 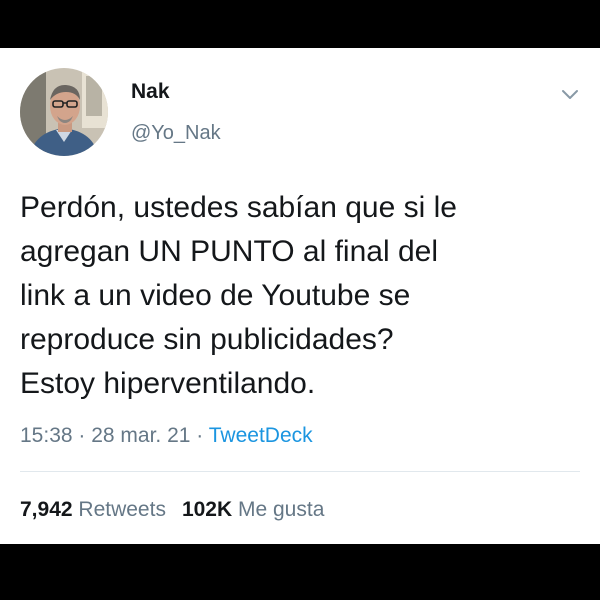 I want to click on avatar-photo, so click(x=64, y=112).